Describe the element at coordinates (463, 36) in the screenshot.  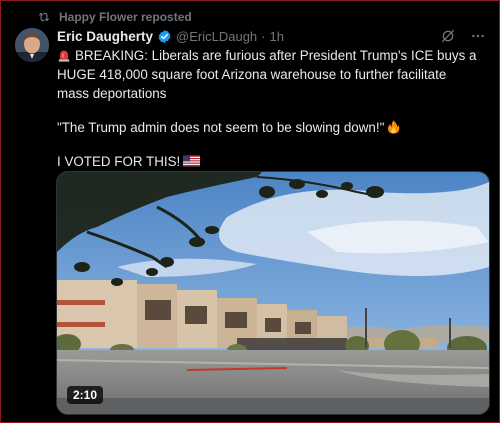
I see `header-actions` at that location.